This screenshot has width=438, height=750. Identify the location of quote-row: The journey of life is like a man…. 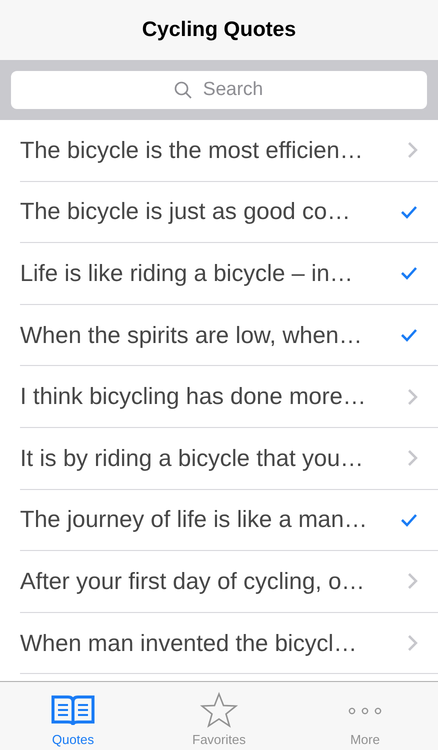
(229, 521).